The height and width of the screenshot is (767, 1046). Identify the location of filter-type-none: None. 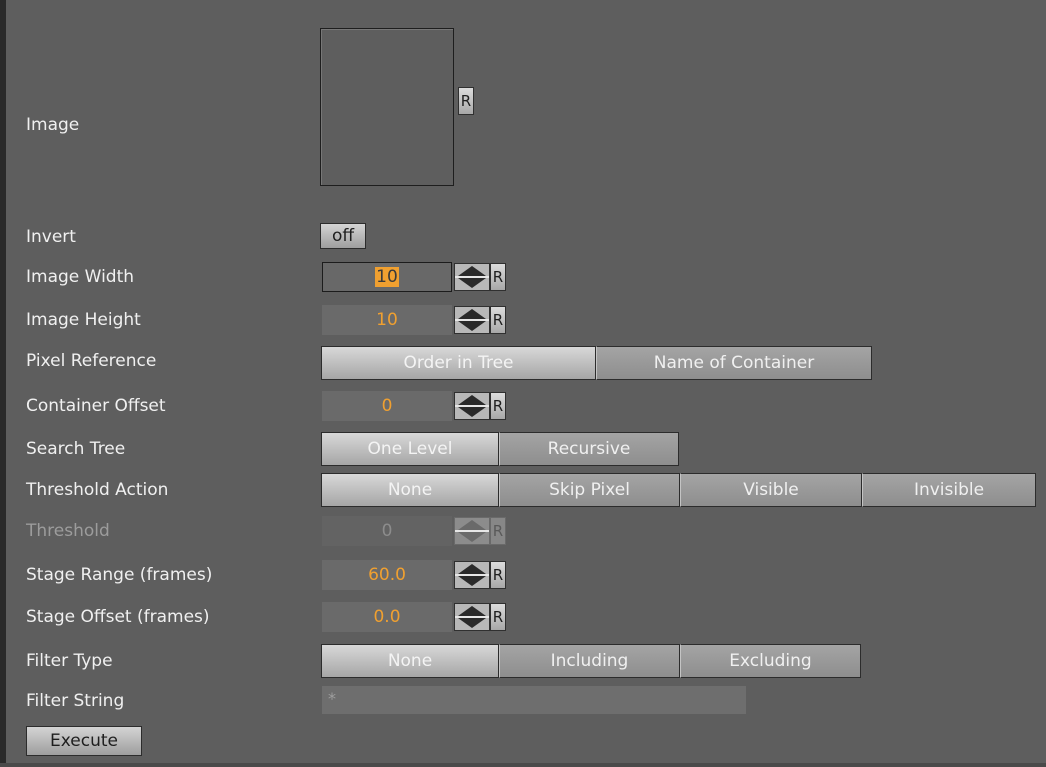
(410, 661).